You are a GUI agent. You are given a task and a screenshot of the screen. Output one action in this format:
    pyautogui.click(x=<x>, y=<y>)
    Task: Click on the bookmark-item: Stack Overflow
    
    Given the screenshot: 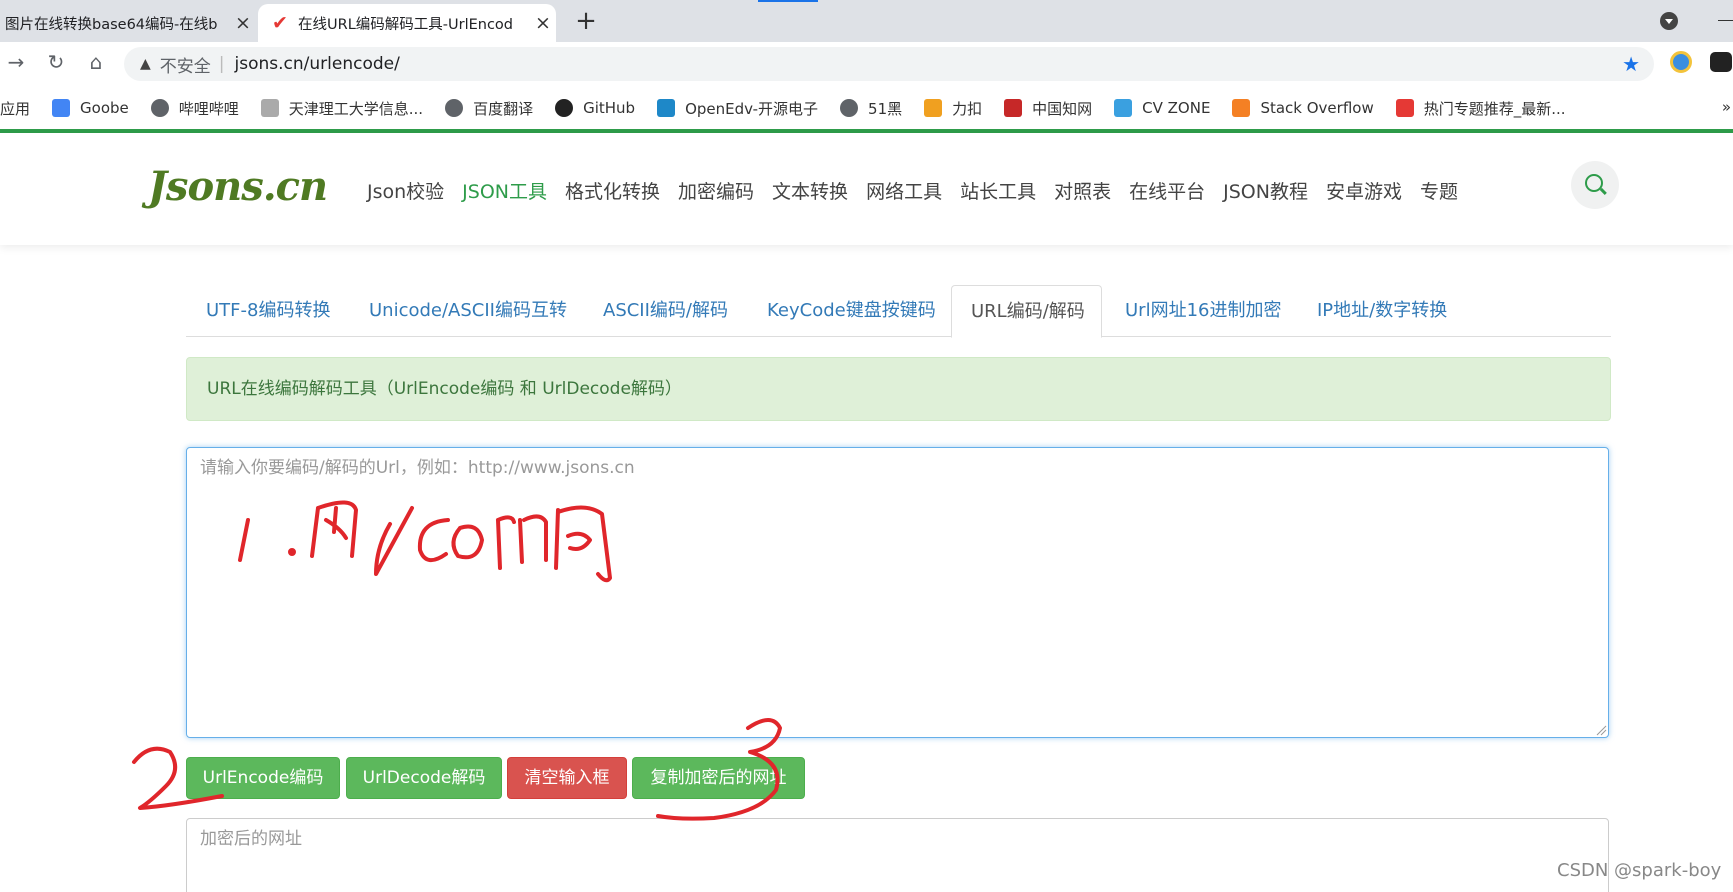 What is the action you would take?
    pyautogui.click(x=1303, y=108)
    